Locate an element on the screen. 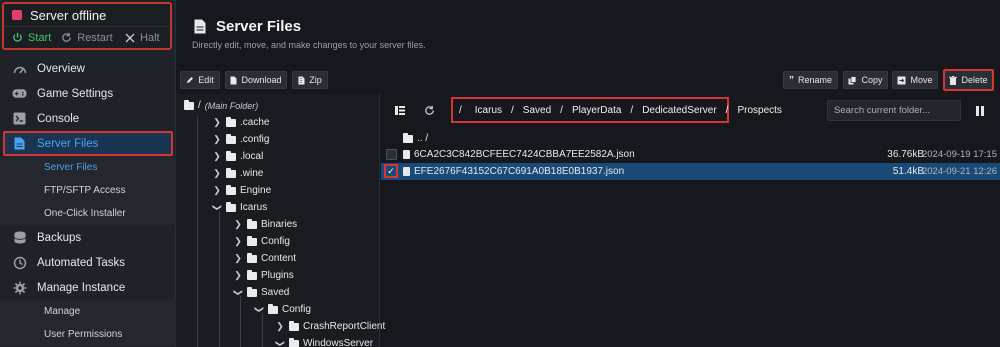 Image resolution: width=1000 pixels, height=347 pixels. parent-folder: .. / is located at coordinates (416, 138).